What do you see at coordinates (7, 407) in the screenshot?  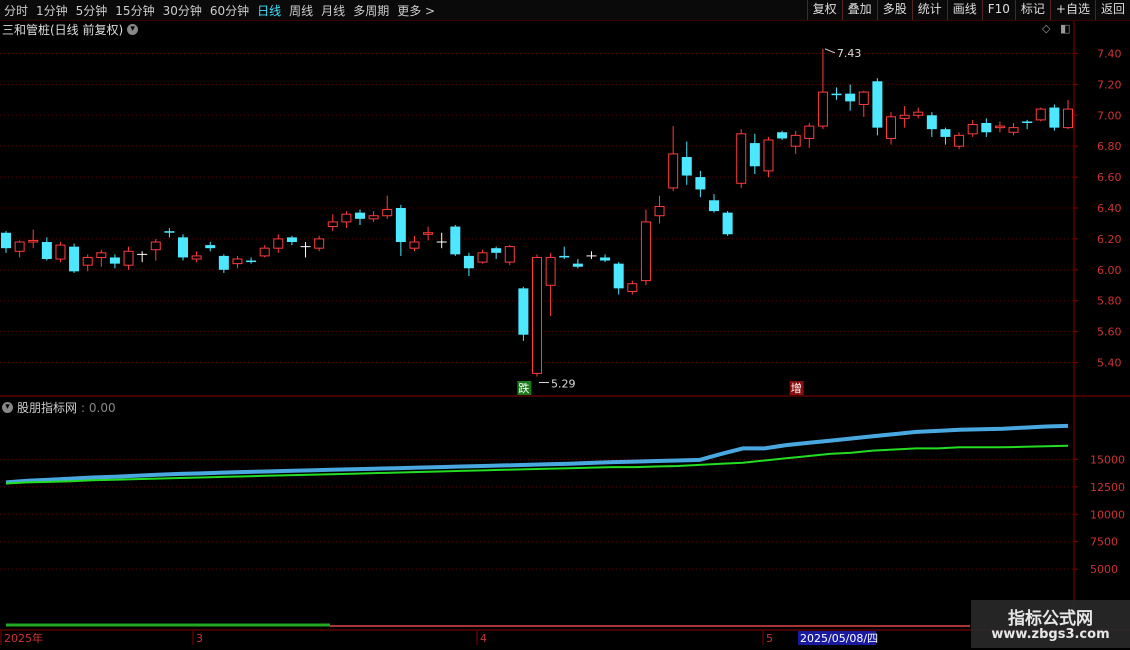 I see `chevron-down-icon: ▾` at bounding box center [7, 407].